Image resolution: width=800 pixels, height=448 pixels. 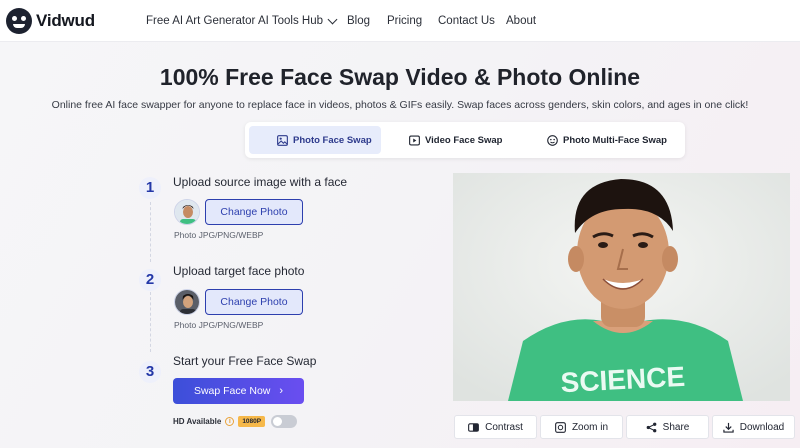 I want to click on chevron-right-icon: ›, so click(x=281, y=391).